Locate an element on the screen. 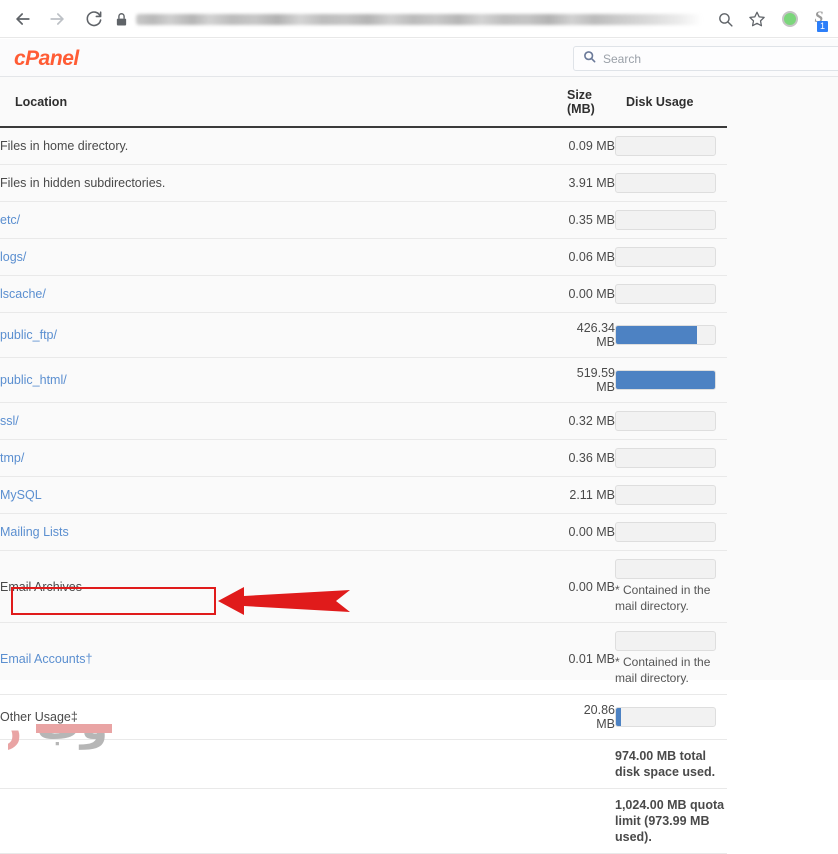 The image size is (838, 854). cell-location: Other Usage‡ is located at coordinates (283, 717).